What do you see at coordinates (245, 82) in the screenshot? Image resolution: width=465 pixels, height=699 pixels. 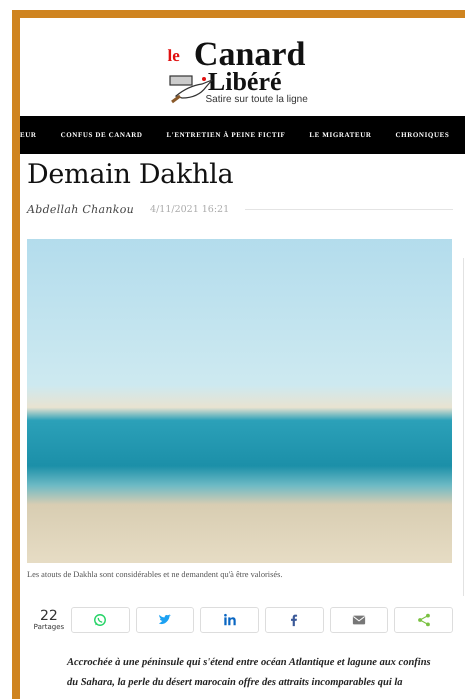 I see `logo-title: Libéré` at bounding box center [245, 82].